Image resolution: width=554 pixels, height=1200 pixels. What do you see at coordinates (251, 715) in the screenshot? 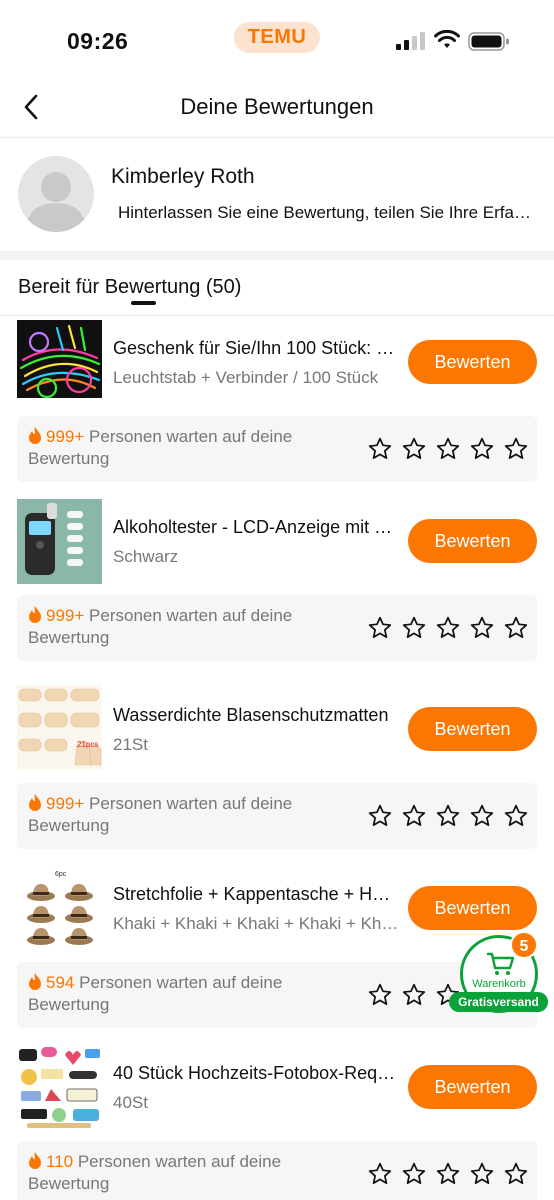
I see `product-title: Wasserdichte Blasenschutzmatten` at bounding box center [251, 715].